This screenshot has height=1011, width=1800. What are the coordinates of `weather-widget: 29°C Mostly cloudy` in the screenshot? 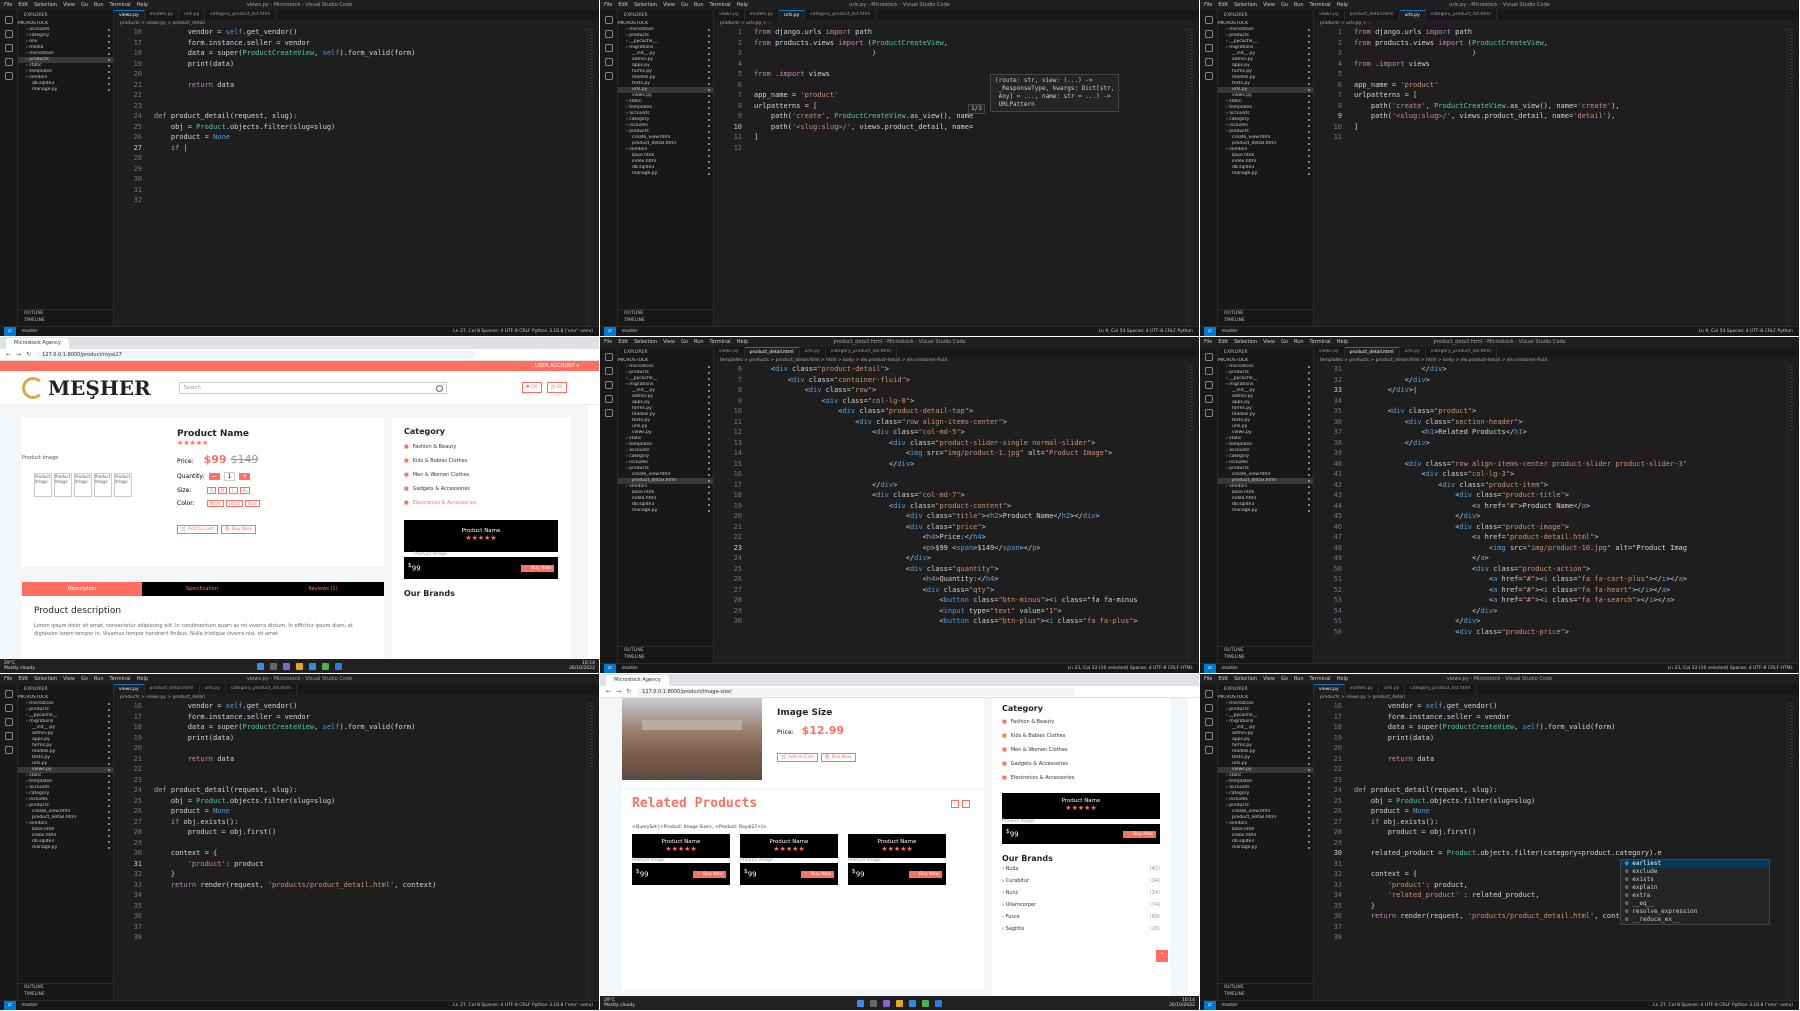 It's located at (19, 666).